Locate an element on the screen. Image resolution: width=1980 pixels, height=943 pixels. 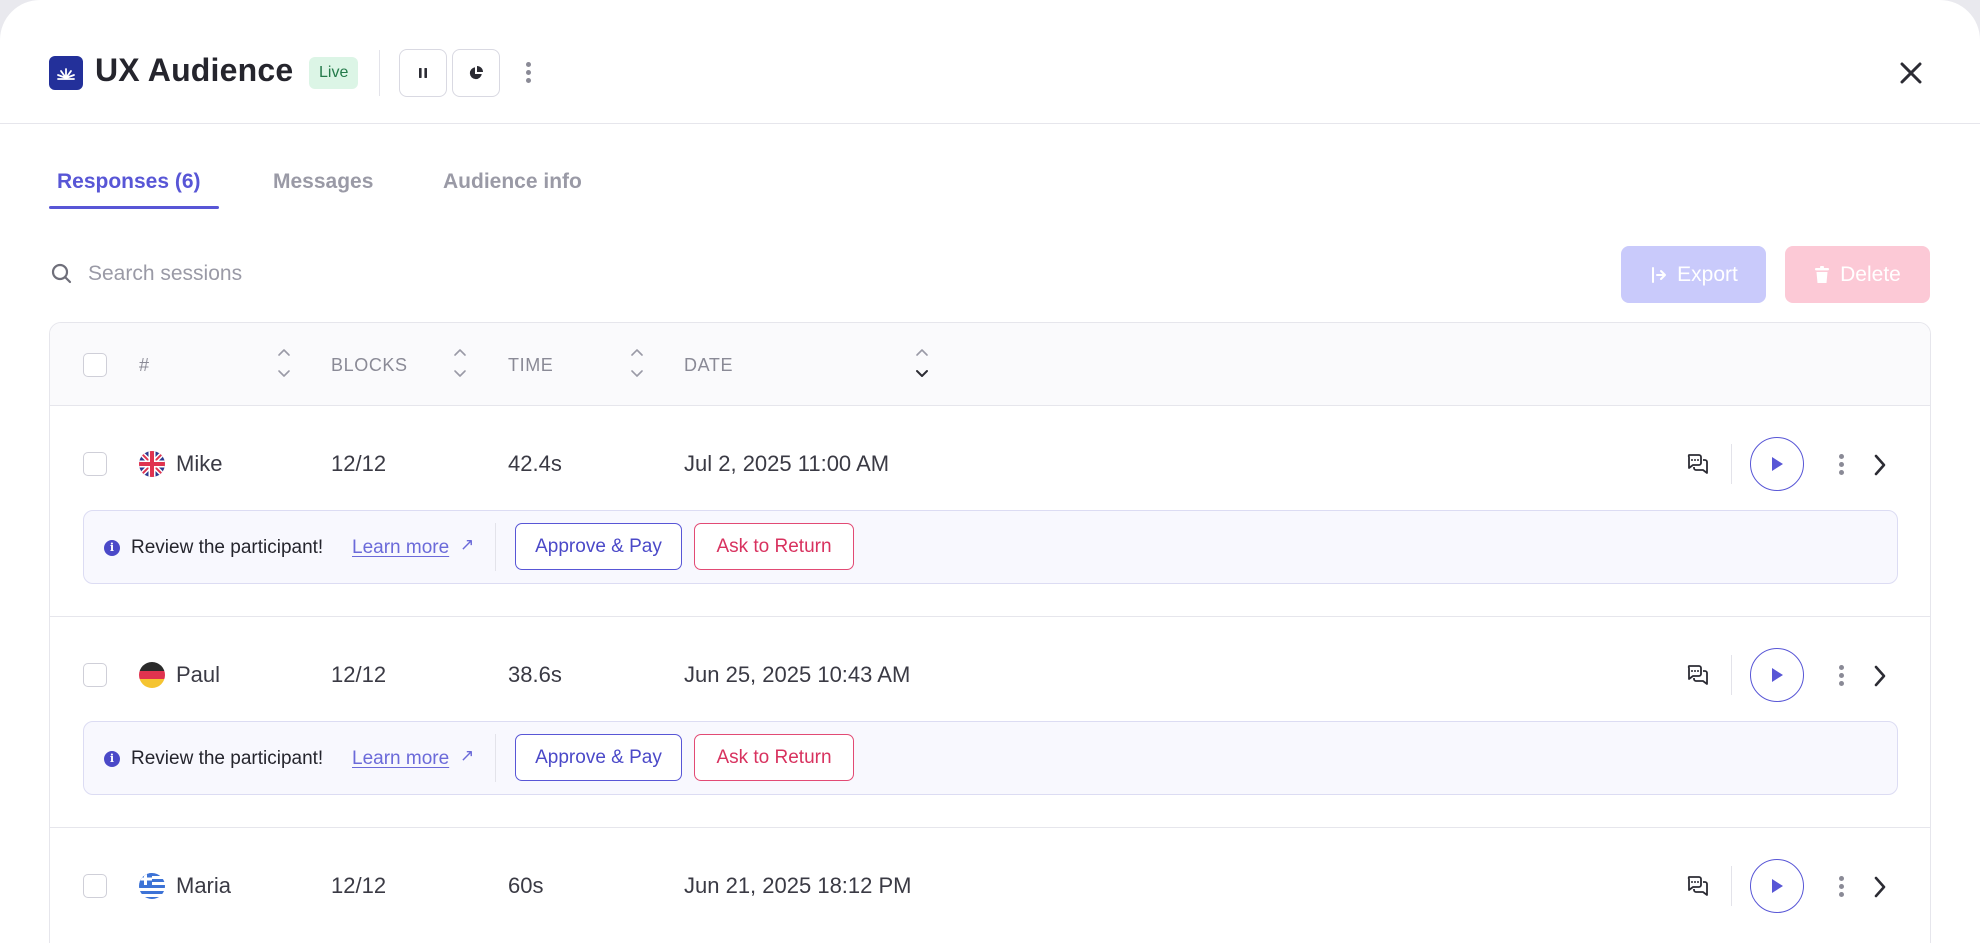
uk-flag-icon is located at coordinates (152, 464).